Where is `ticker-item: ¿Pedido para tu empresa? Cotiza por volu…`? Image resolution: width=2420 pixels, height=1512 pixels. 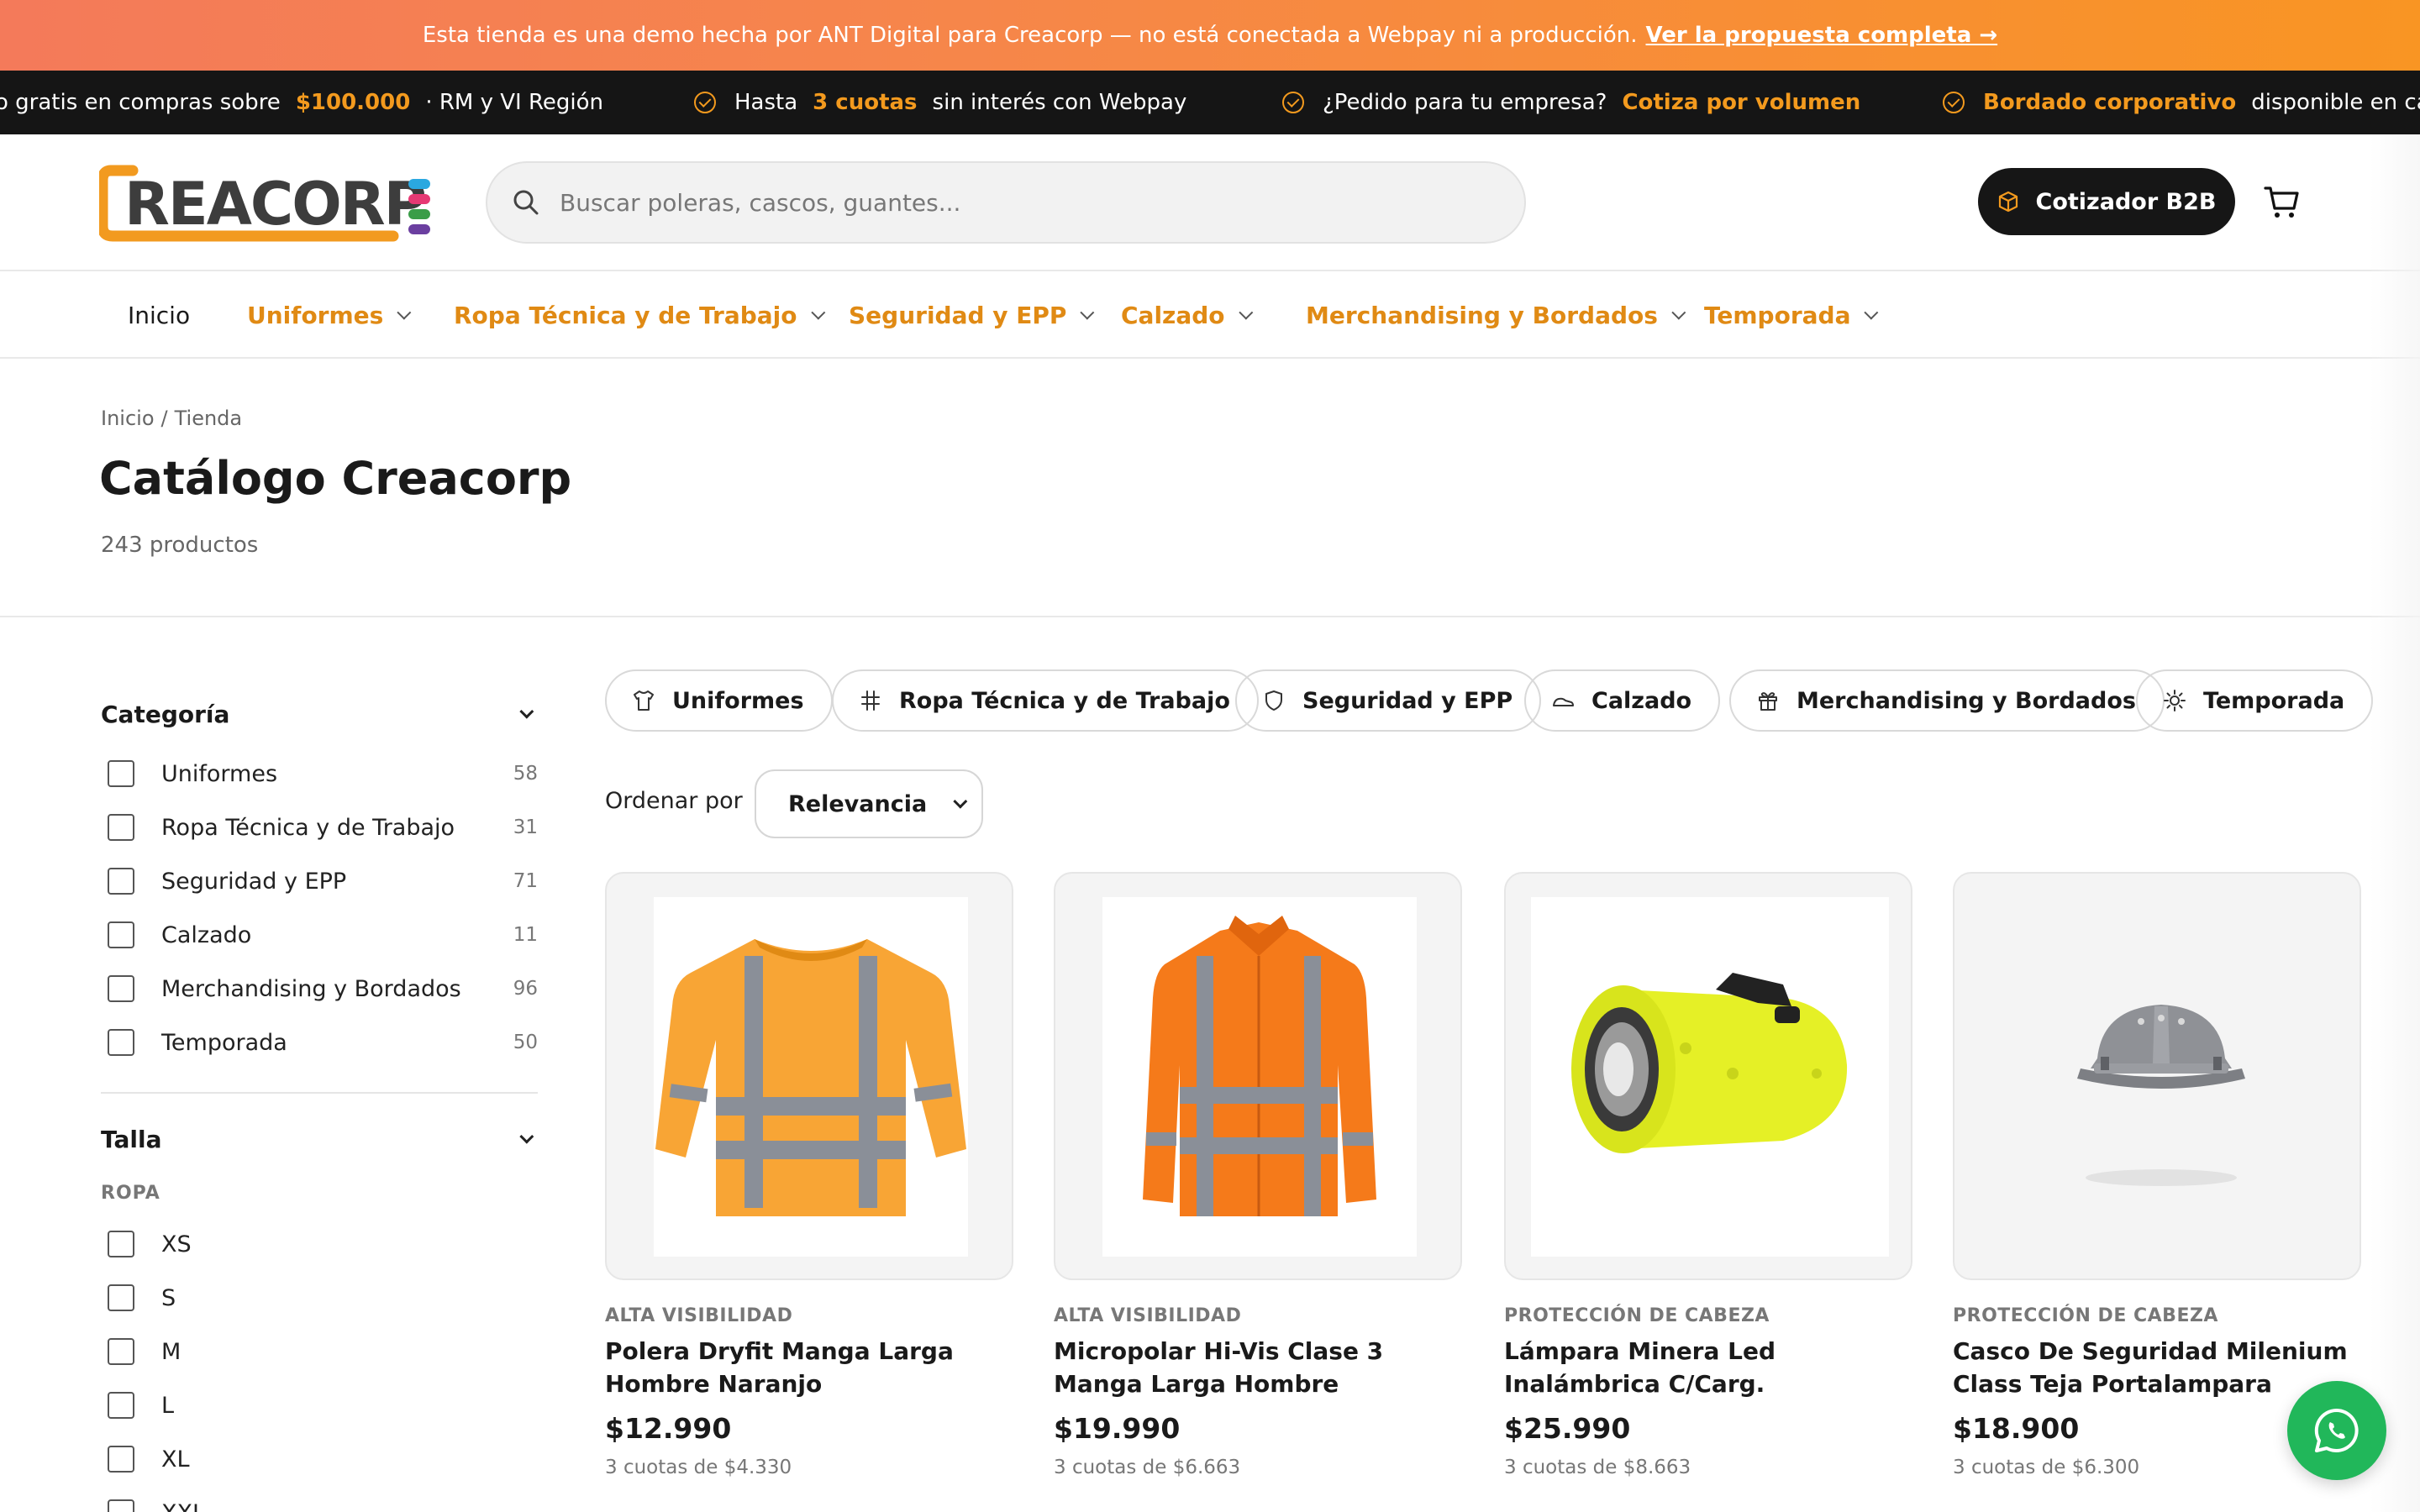 ticker-item: ¿Pedido para tu empresa? Cotiza por volu… is located at coordinates (1579, 102).